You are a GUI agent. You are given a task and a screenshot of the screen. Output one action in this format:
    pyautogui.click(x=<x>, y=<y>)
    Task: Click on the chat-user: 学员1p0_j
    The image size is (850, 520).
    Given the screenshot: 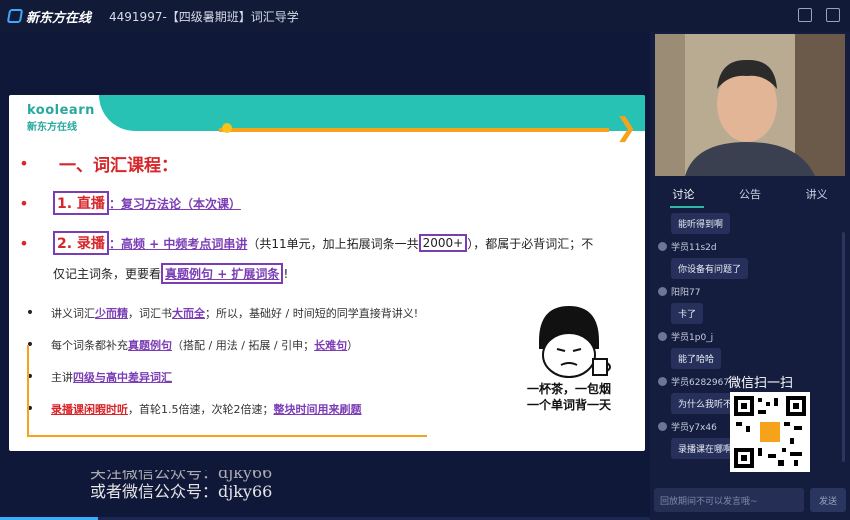 What is the action you would take?
    pyautogui.click(x=692, y=338)
    